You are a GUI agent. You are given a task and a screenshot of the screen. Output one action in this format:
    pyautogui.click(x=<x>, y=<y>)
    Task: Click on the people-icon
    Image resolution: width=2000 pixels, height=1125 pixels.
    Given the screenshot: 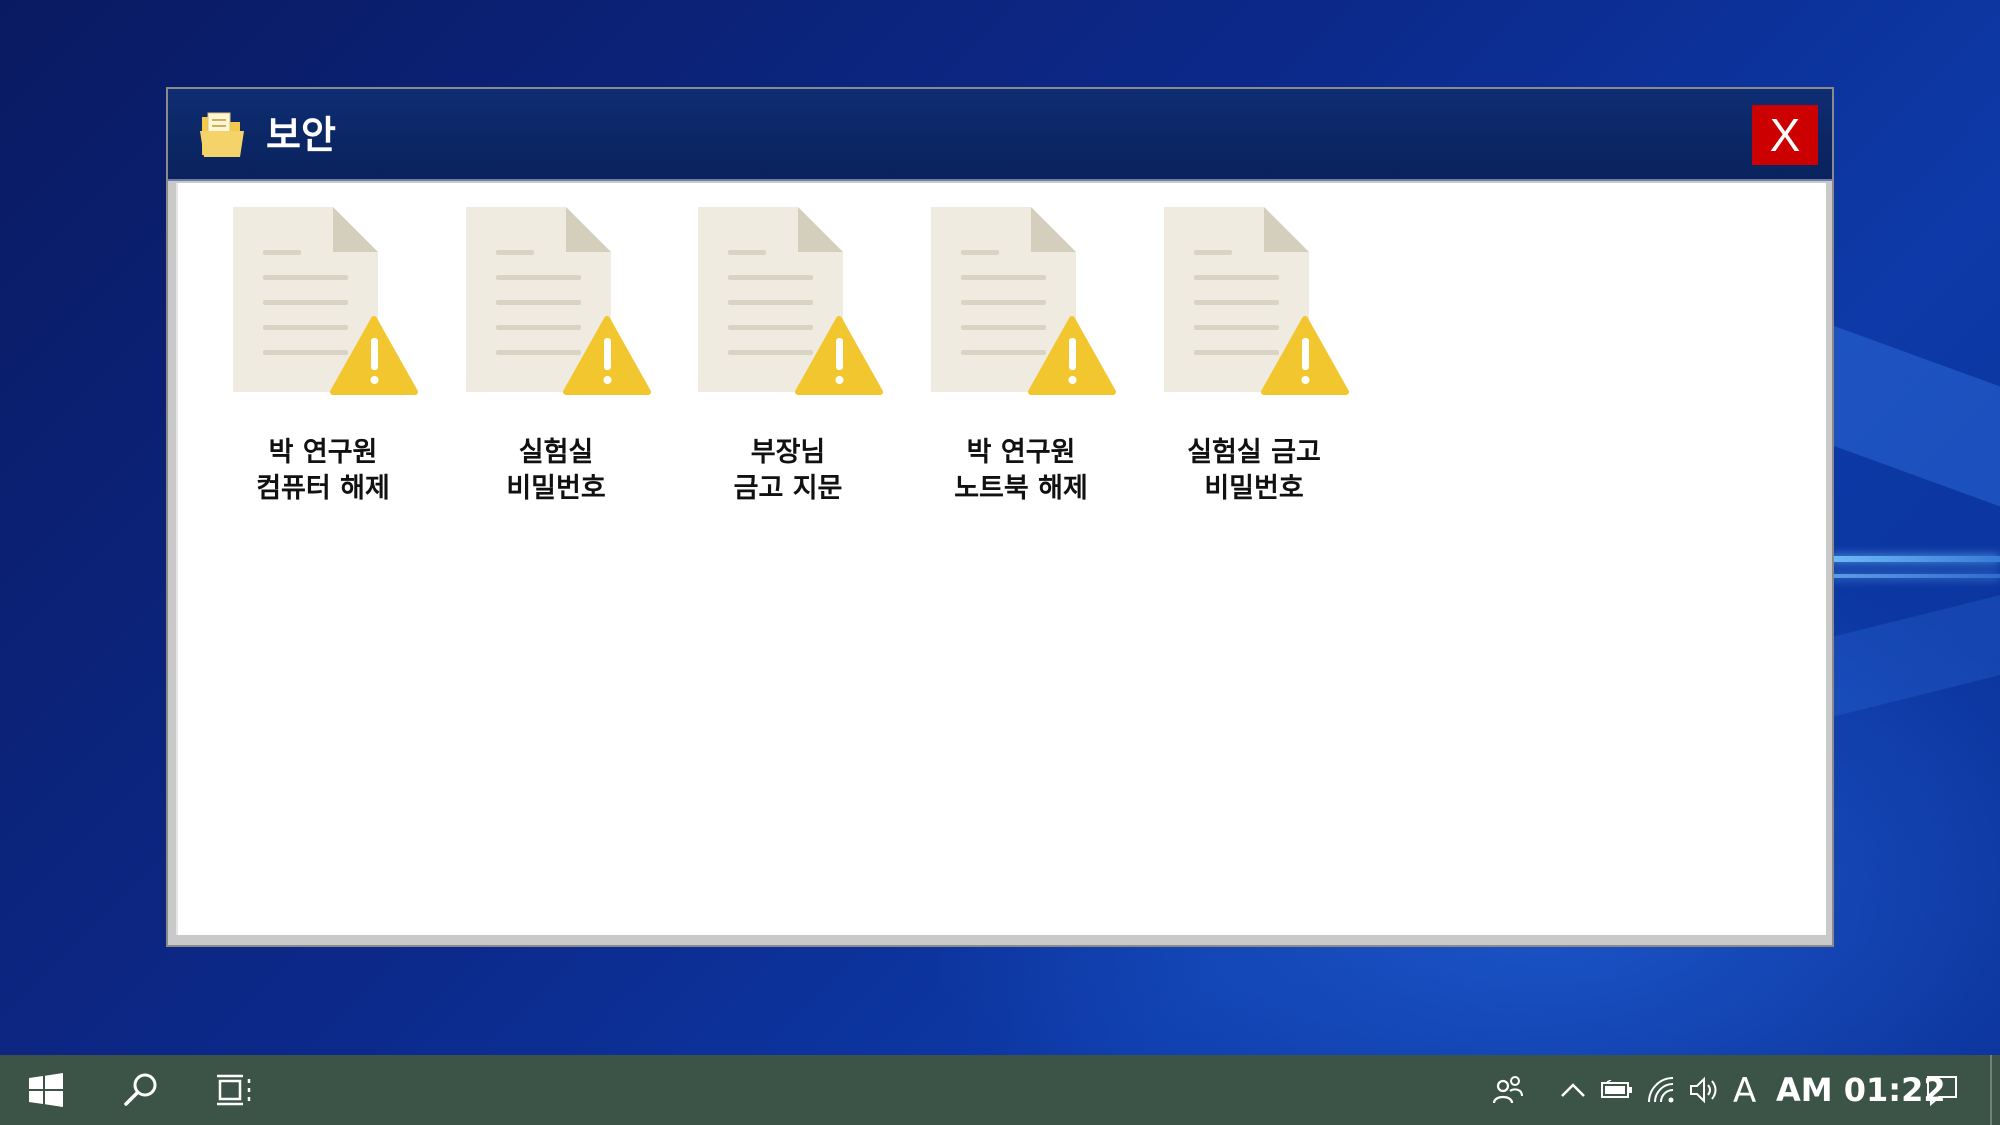 What is the action you would take?
    pyautogui.click(x=1508, y=1090)
    